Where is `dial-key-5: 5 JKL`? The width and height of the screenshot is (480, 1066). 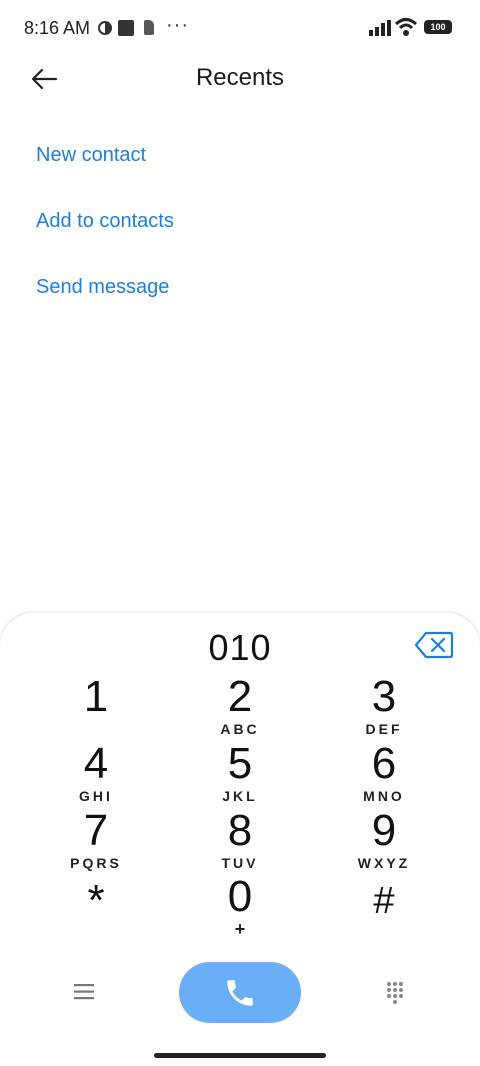 dial-key-5: 5 JKL is located at coordinates (240, 772).